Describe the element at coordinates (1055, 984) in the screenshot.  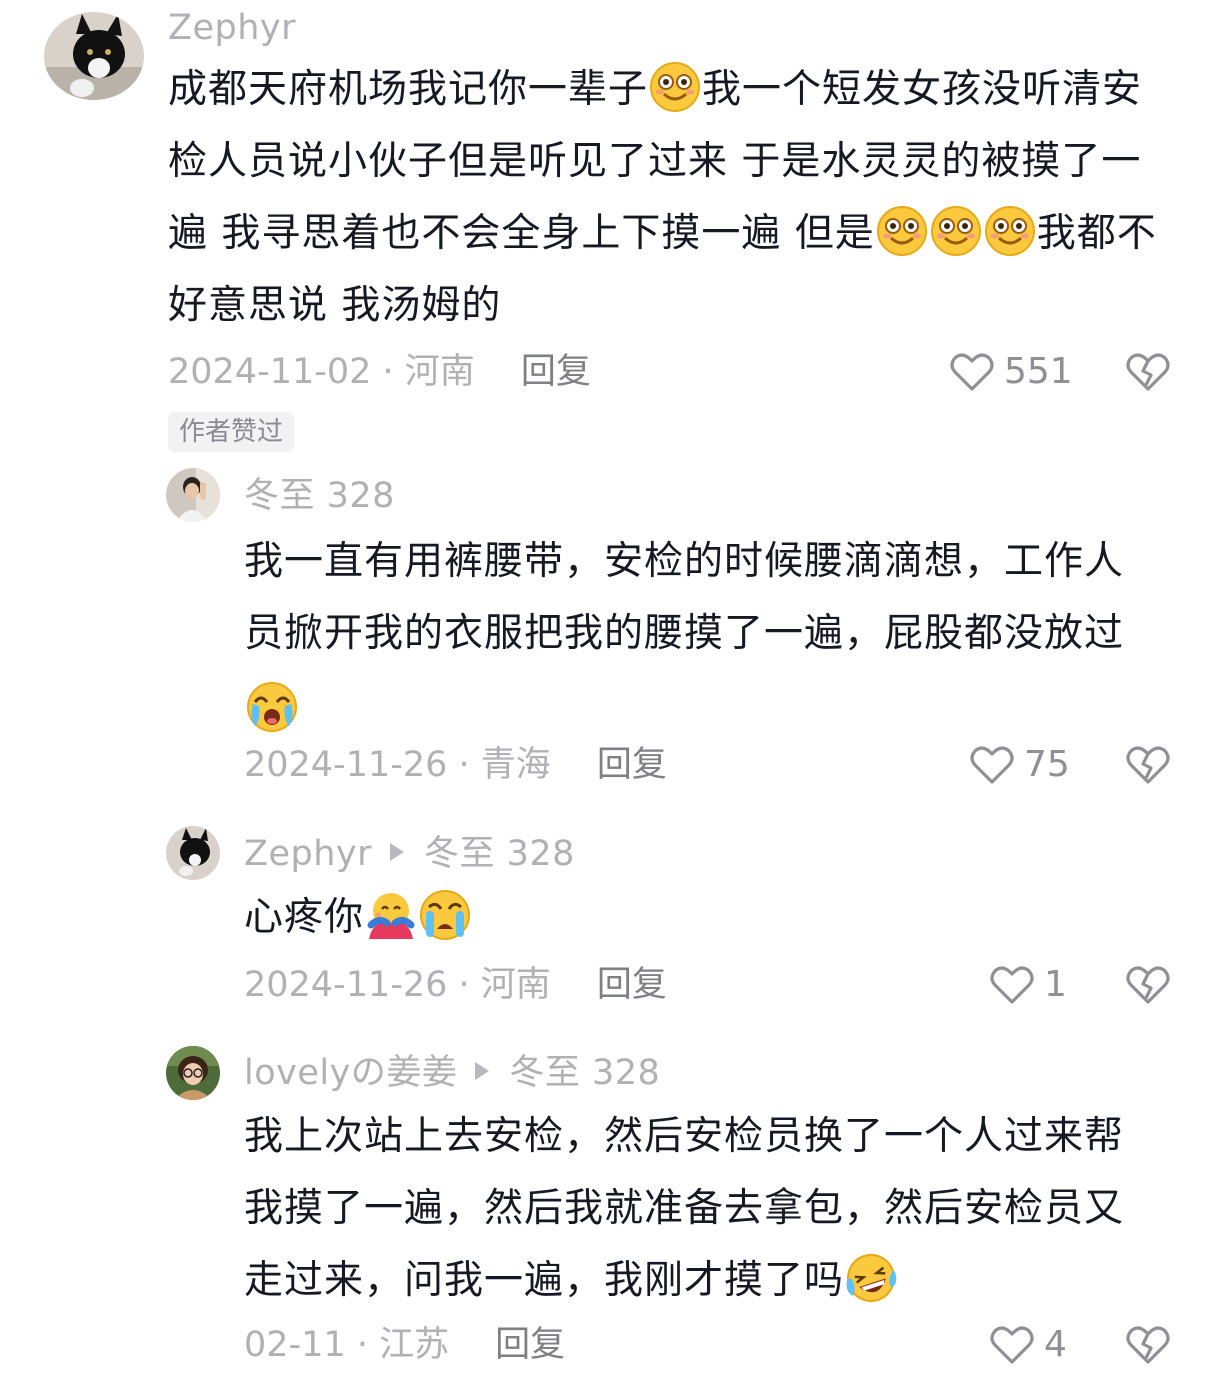
I see `like-count: 1` at that location.